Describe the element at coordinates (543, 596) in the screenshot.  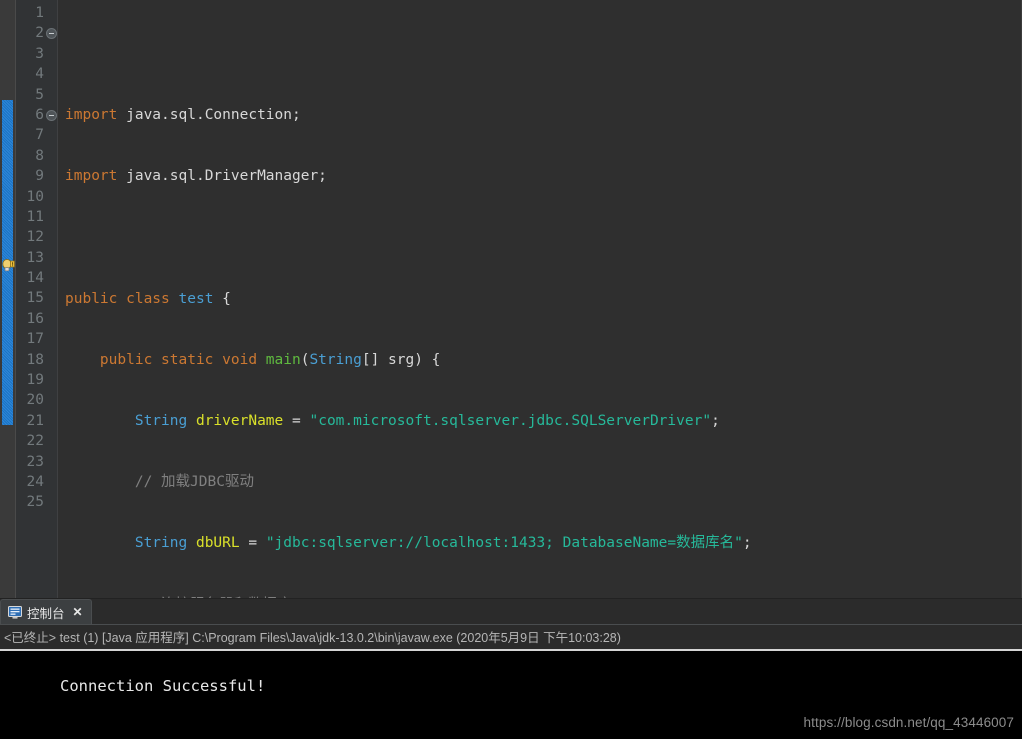
I see `code-line: // 连接服务器和数据库` at that location.